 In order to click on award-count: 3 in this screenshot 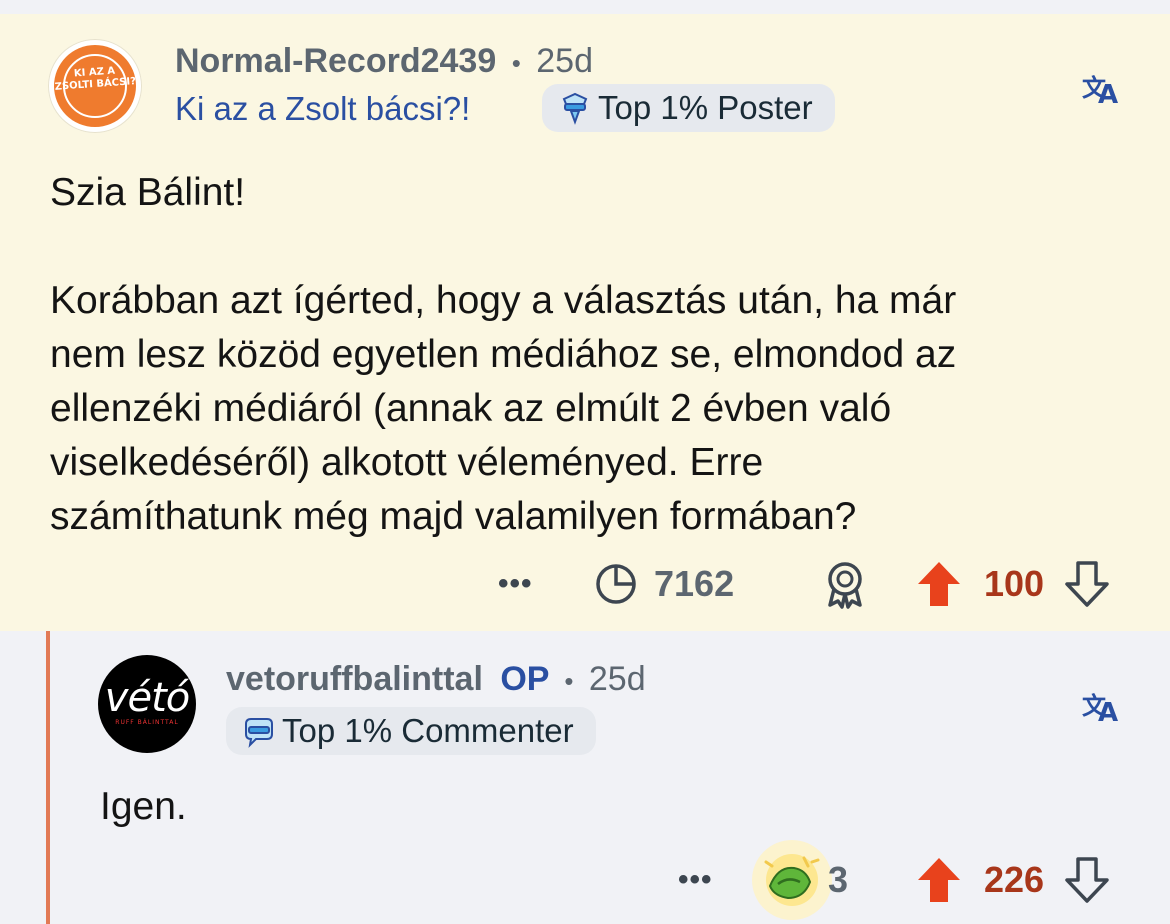, I will do `click(838, 879)`.